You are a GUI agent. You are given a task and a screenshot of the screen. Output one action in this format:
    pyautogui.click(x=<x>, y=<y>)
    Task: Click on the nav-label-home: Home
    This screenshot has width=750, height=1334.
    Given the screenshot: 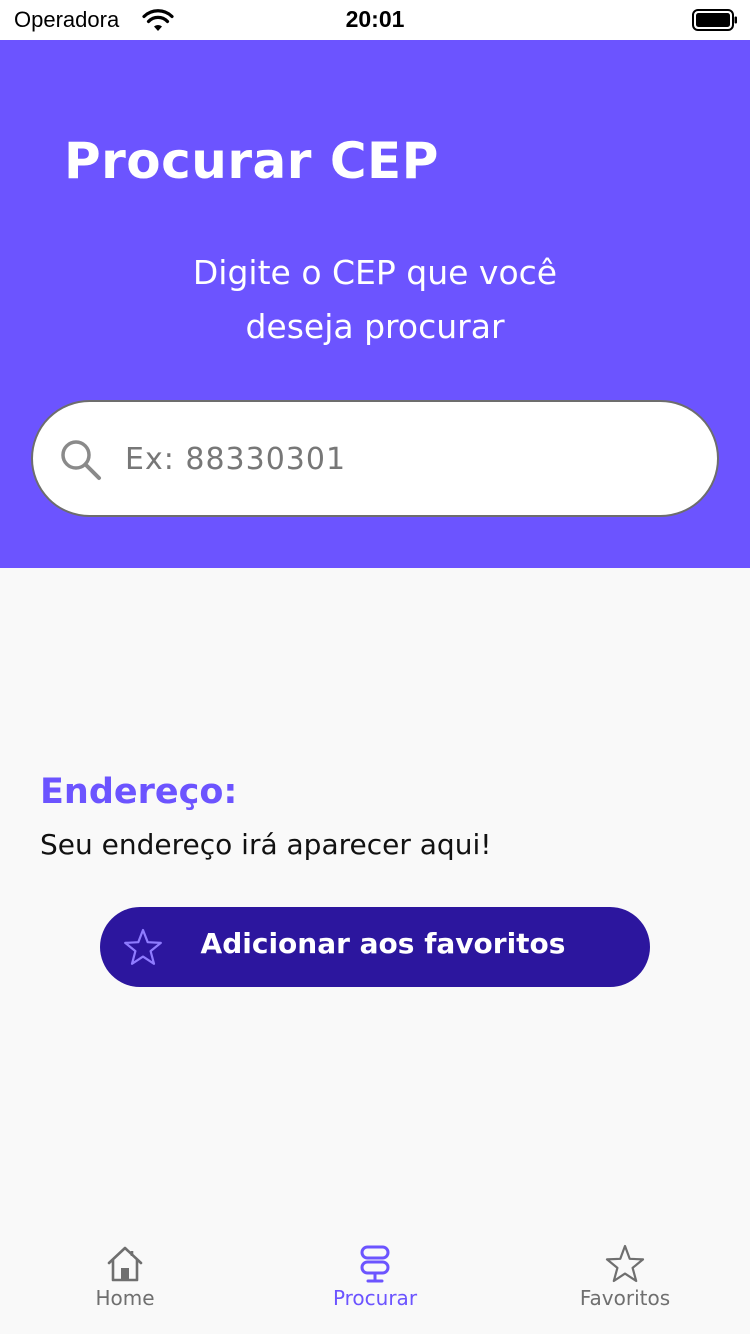 What is the action you would take?
    pyautogui.click(x=125, y=1298)
    